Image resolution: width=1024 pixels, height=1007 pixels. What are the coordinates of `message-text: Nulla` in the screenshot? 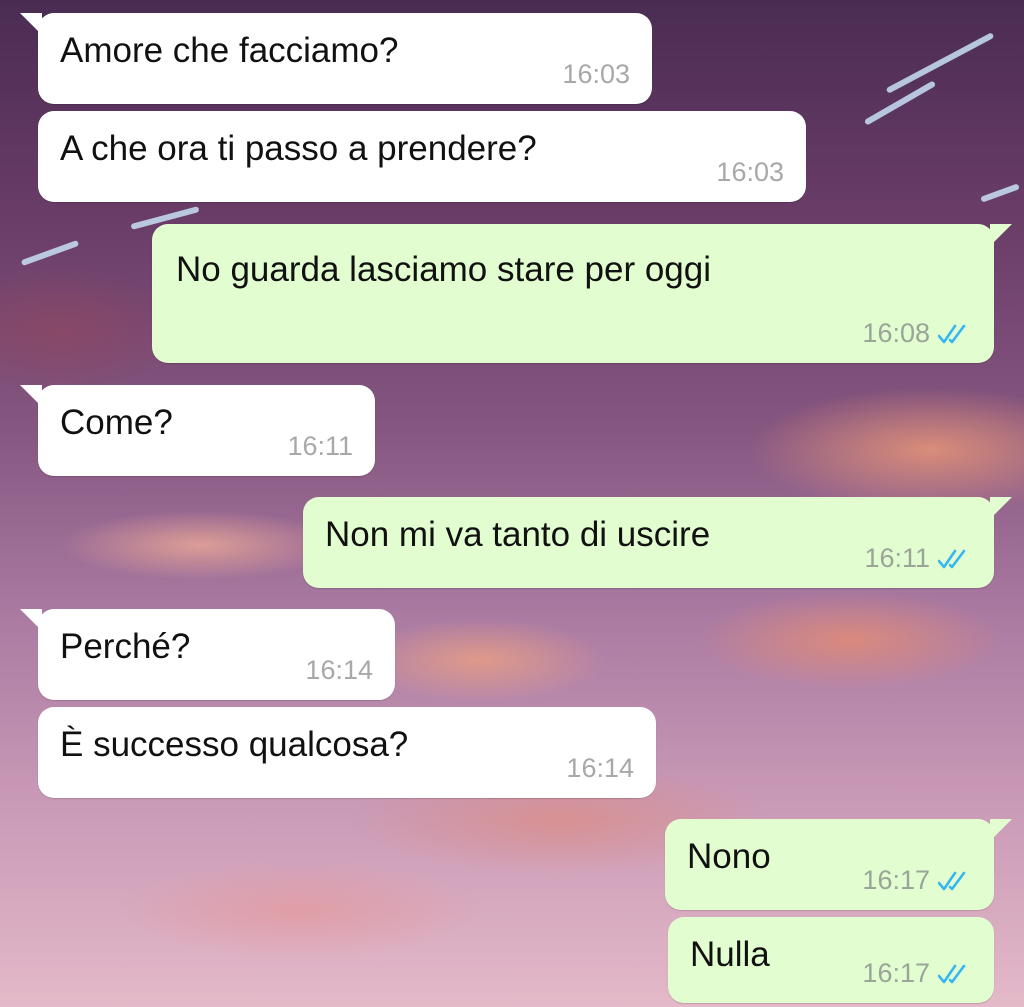 It's located at (730, 954).